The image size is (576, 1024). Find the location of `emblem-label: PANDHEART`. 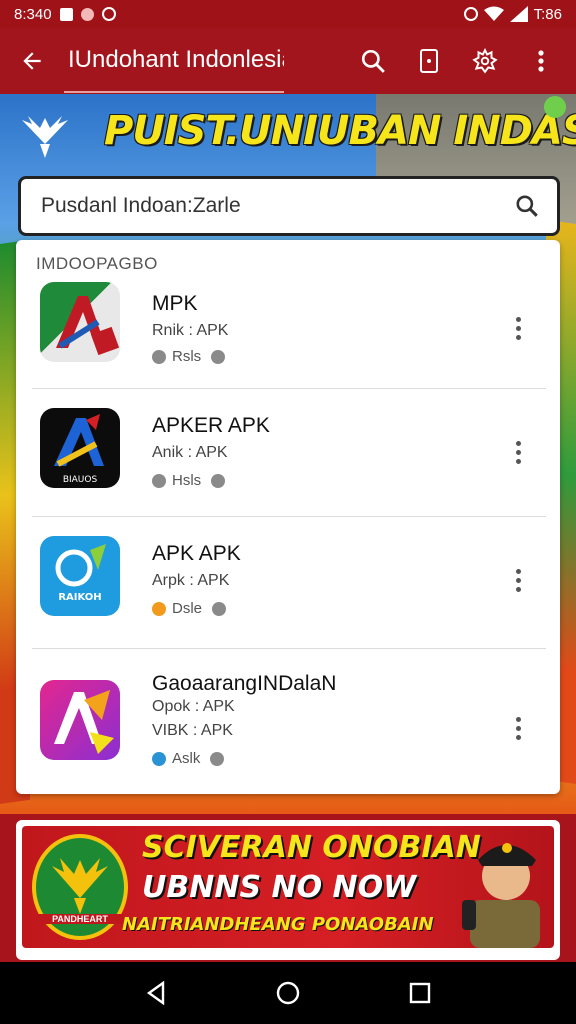

emblem-label: PANDHEART is located at coordinates (80, 919).